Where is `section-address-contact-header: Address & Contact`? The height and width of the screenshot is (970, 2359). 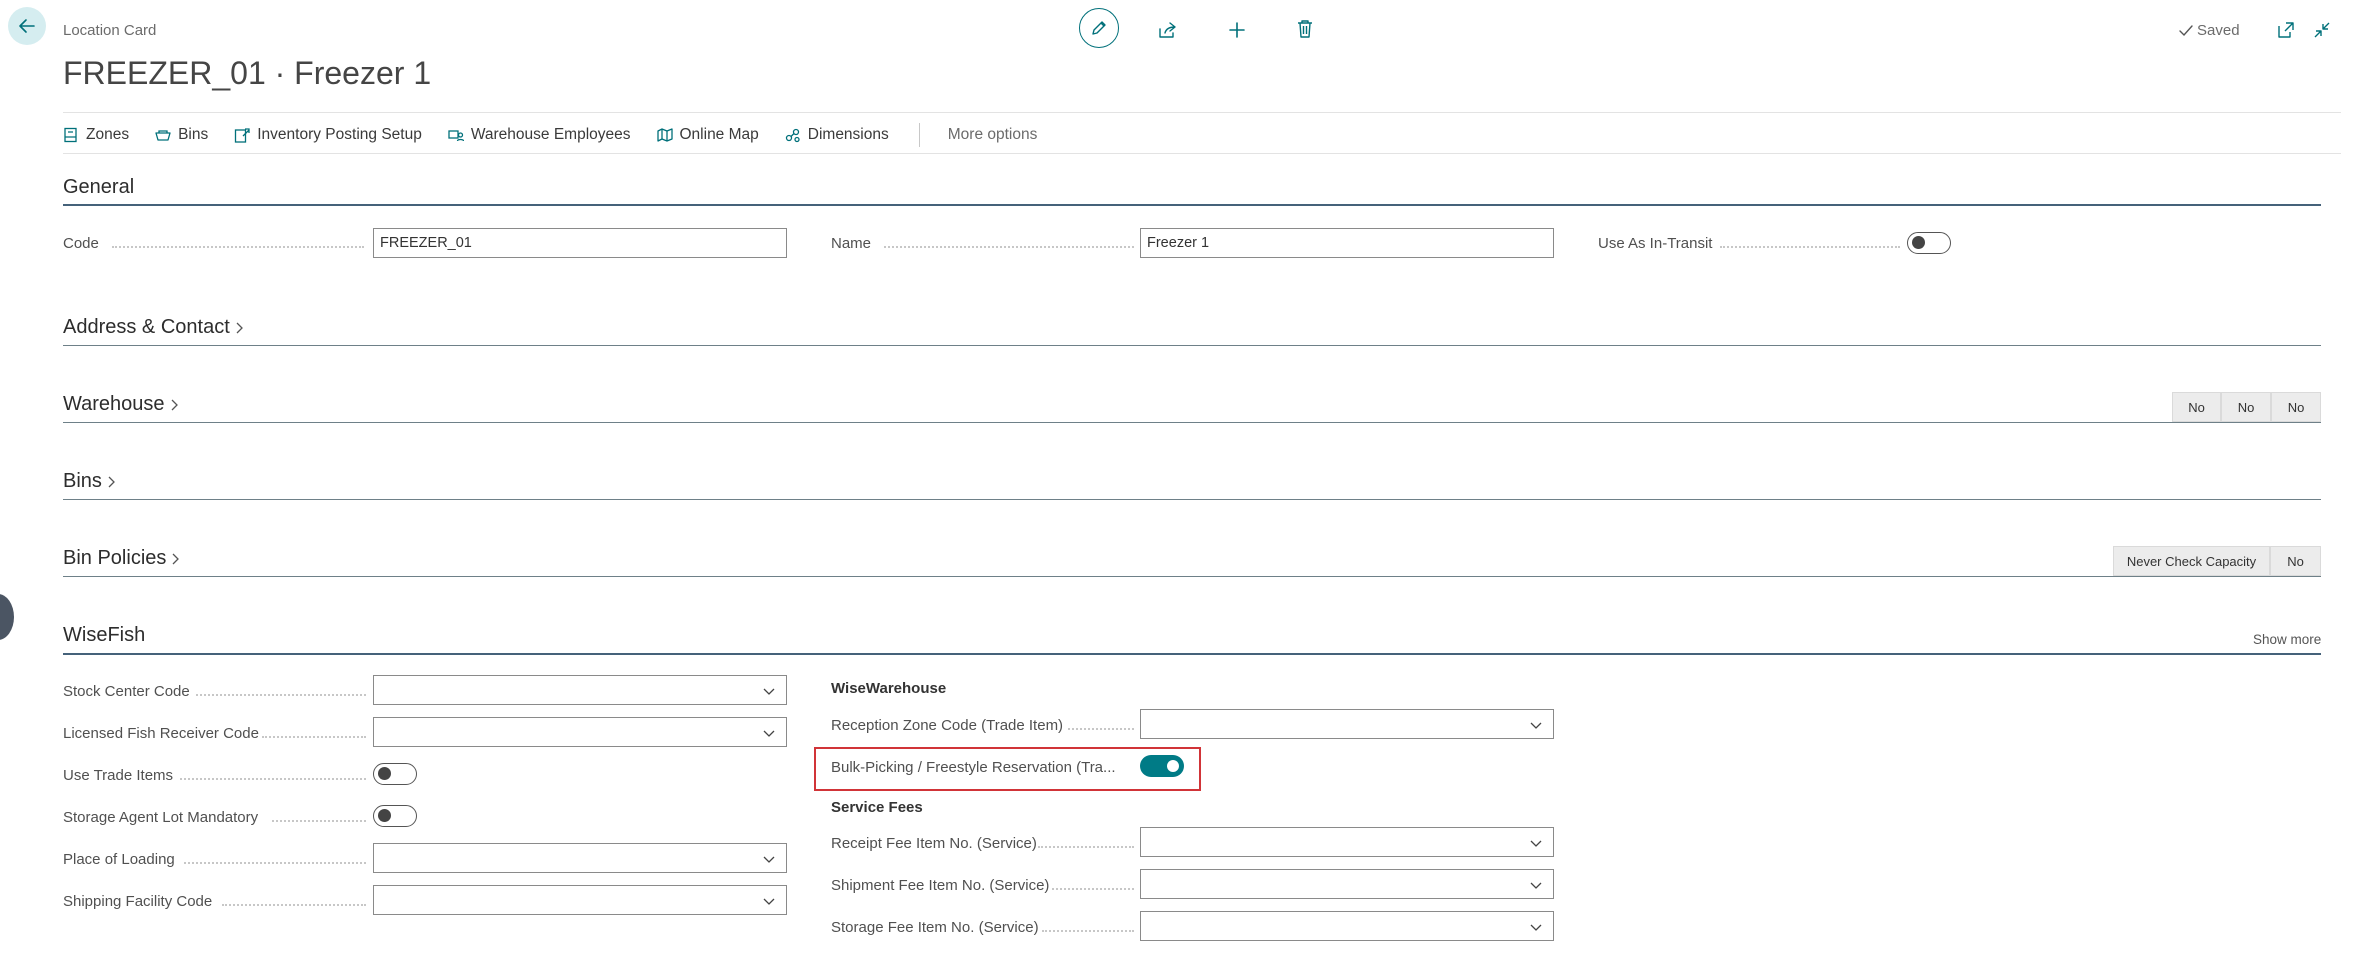 section-address-contact-header: Address & Contact is located at coordinates (153, 327).